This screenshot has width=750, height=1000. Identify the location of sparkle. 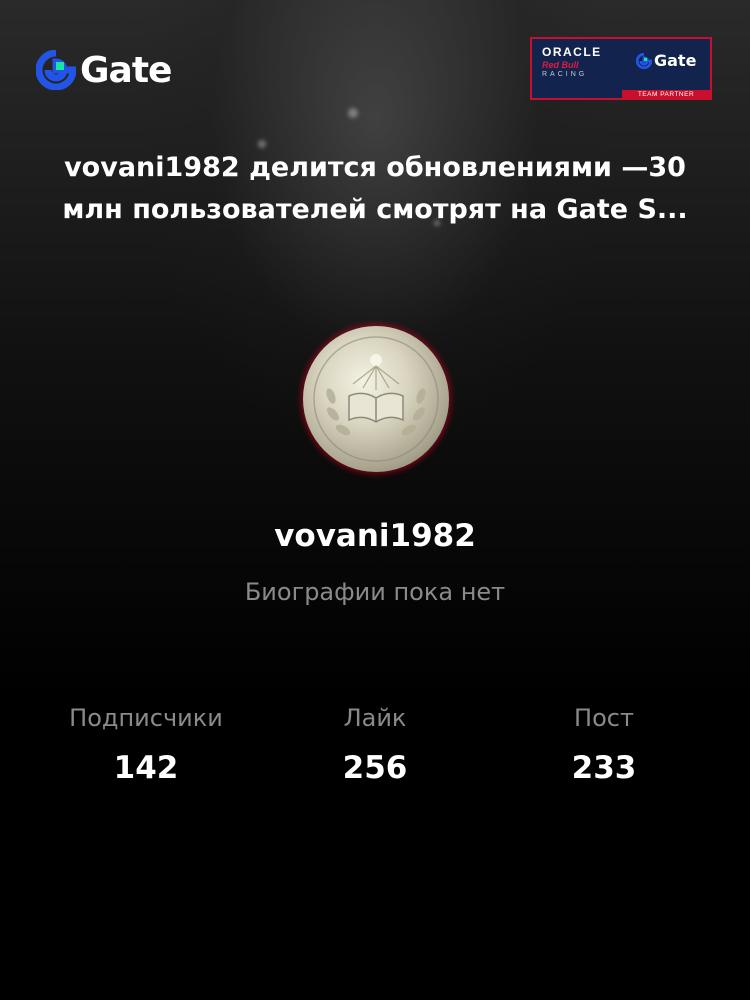
(353, 113).